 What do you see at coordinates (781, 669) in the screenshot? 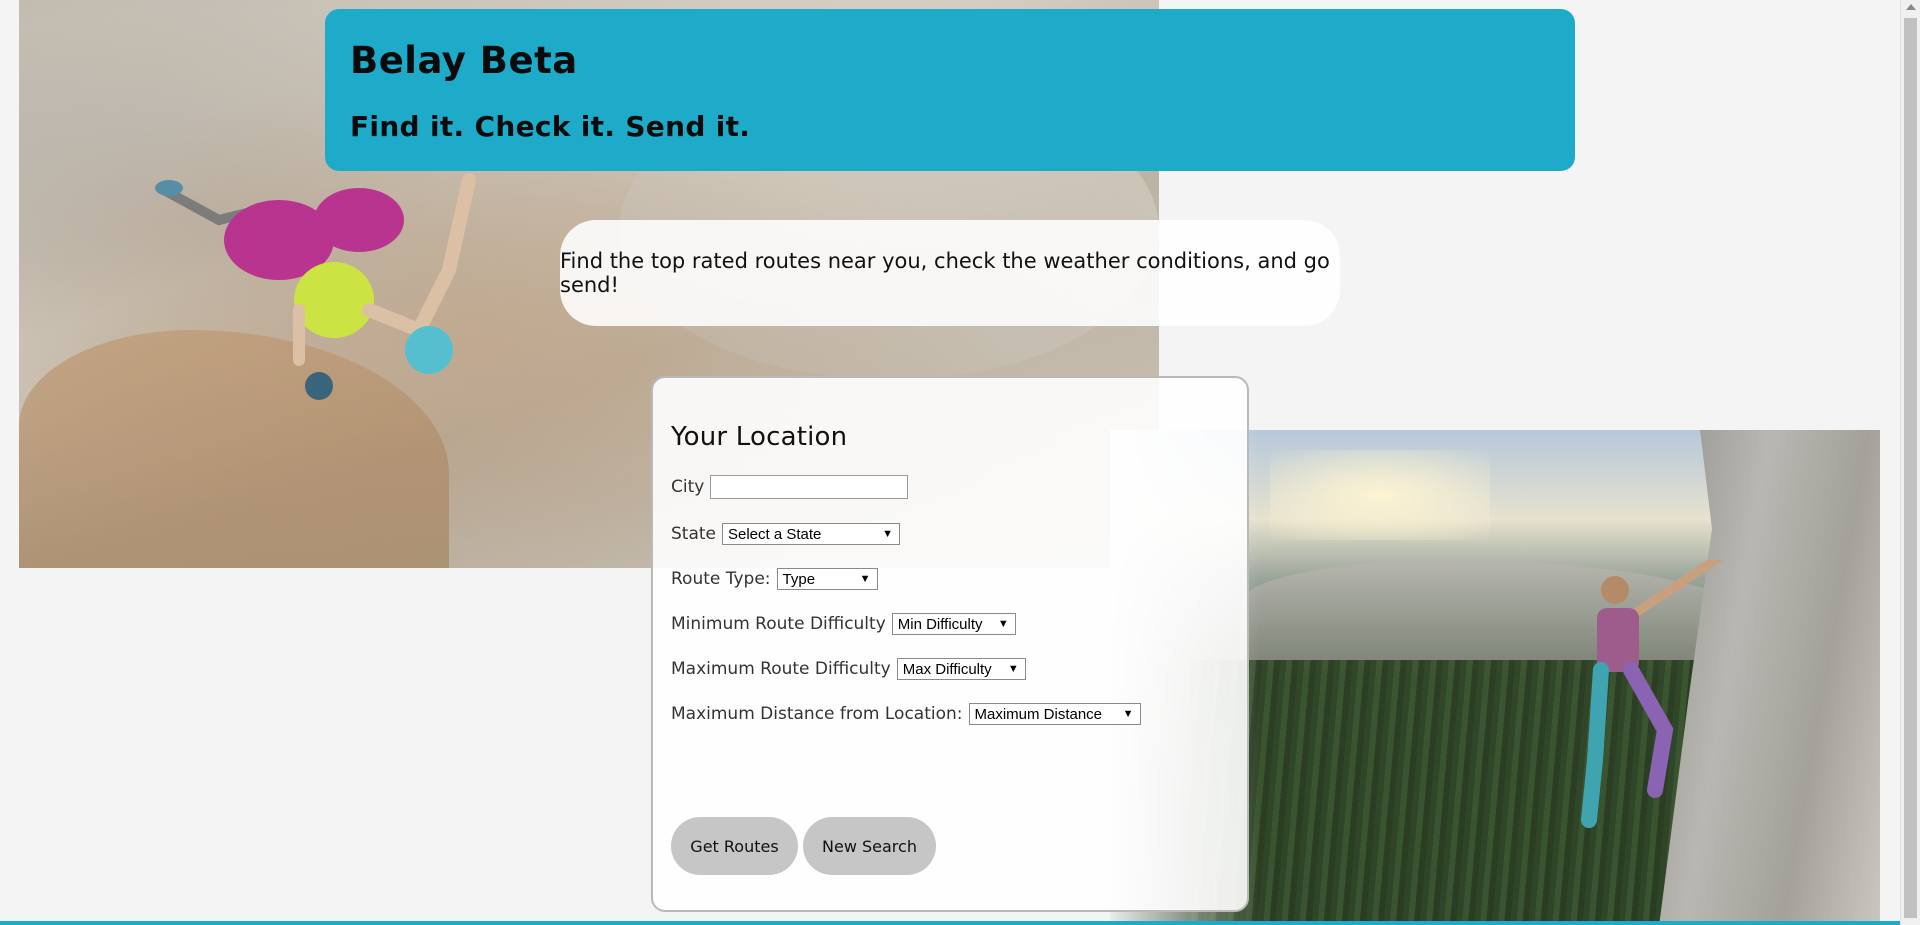
I see `max-difficulty-label: Maximum Route Difficulty` at bounding box center [781, 669].